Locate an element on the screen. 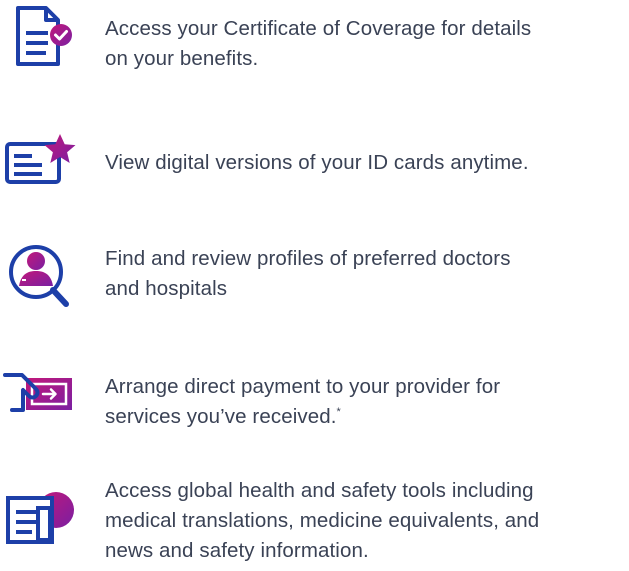 The image size is (629, 571). feature-text-line: and hospitals is located at coordinates (166, 288).